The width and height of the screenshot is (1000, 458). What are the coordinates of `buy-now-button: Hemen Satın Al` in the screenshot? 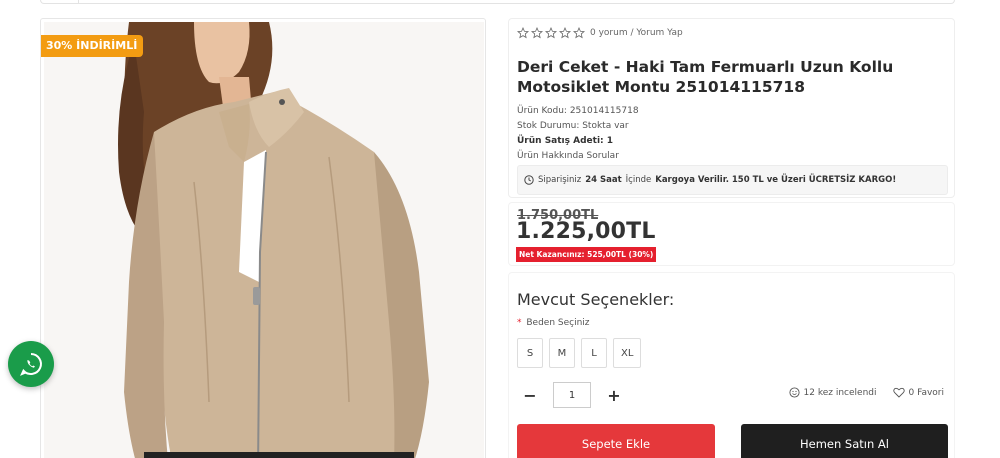 It's located at (844, 441).